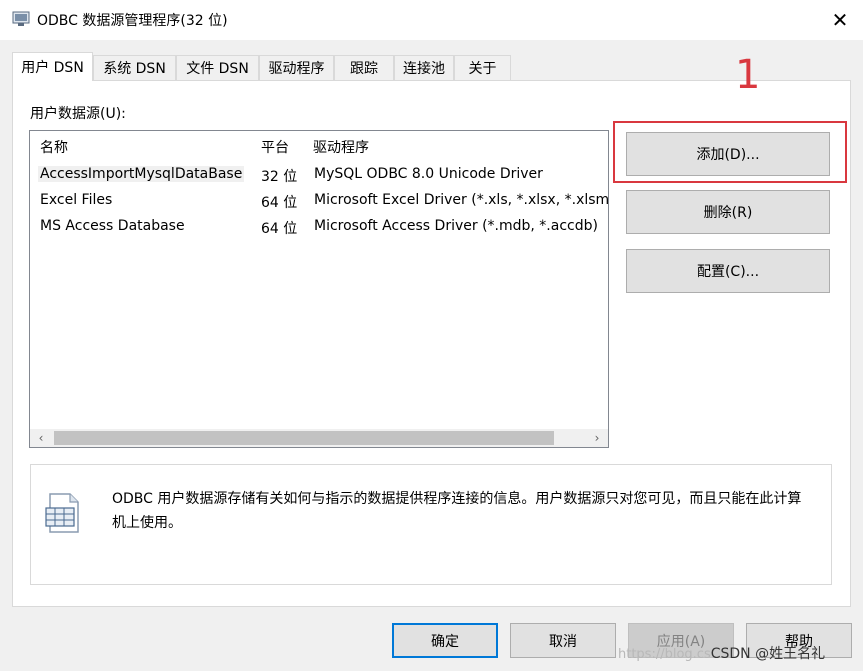 This screenshot has height=671, width=863. What do you see at coordinates (76, 200) in the screenshot?
I see `dsn-name: Excel Files` at bounding box center [76, 200].